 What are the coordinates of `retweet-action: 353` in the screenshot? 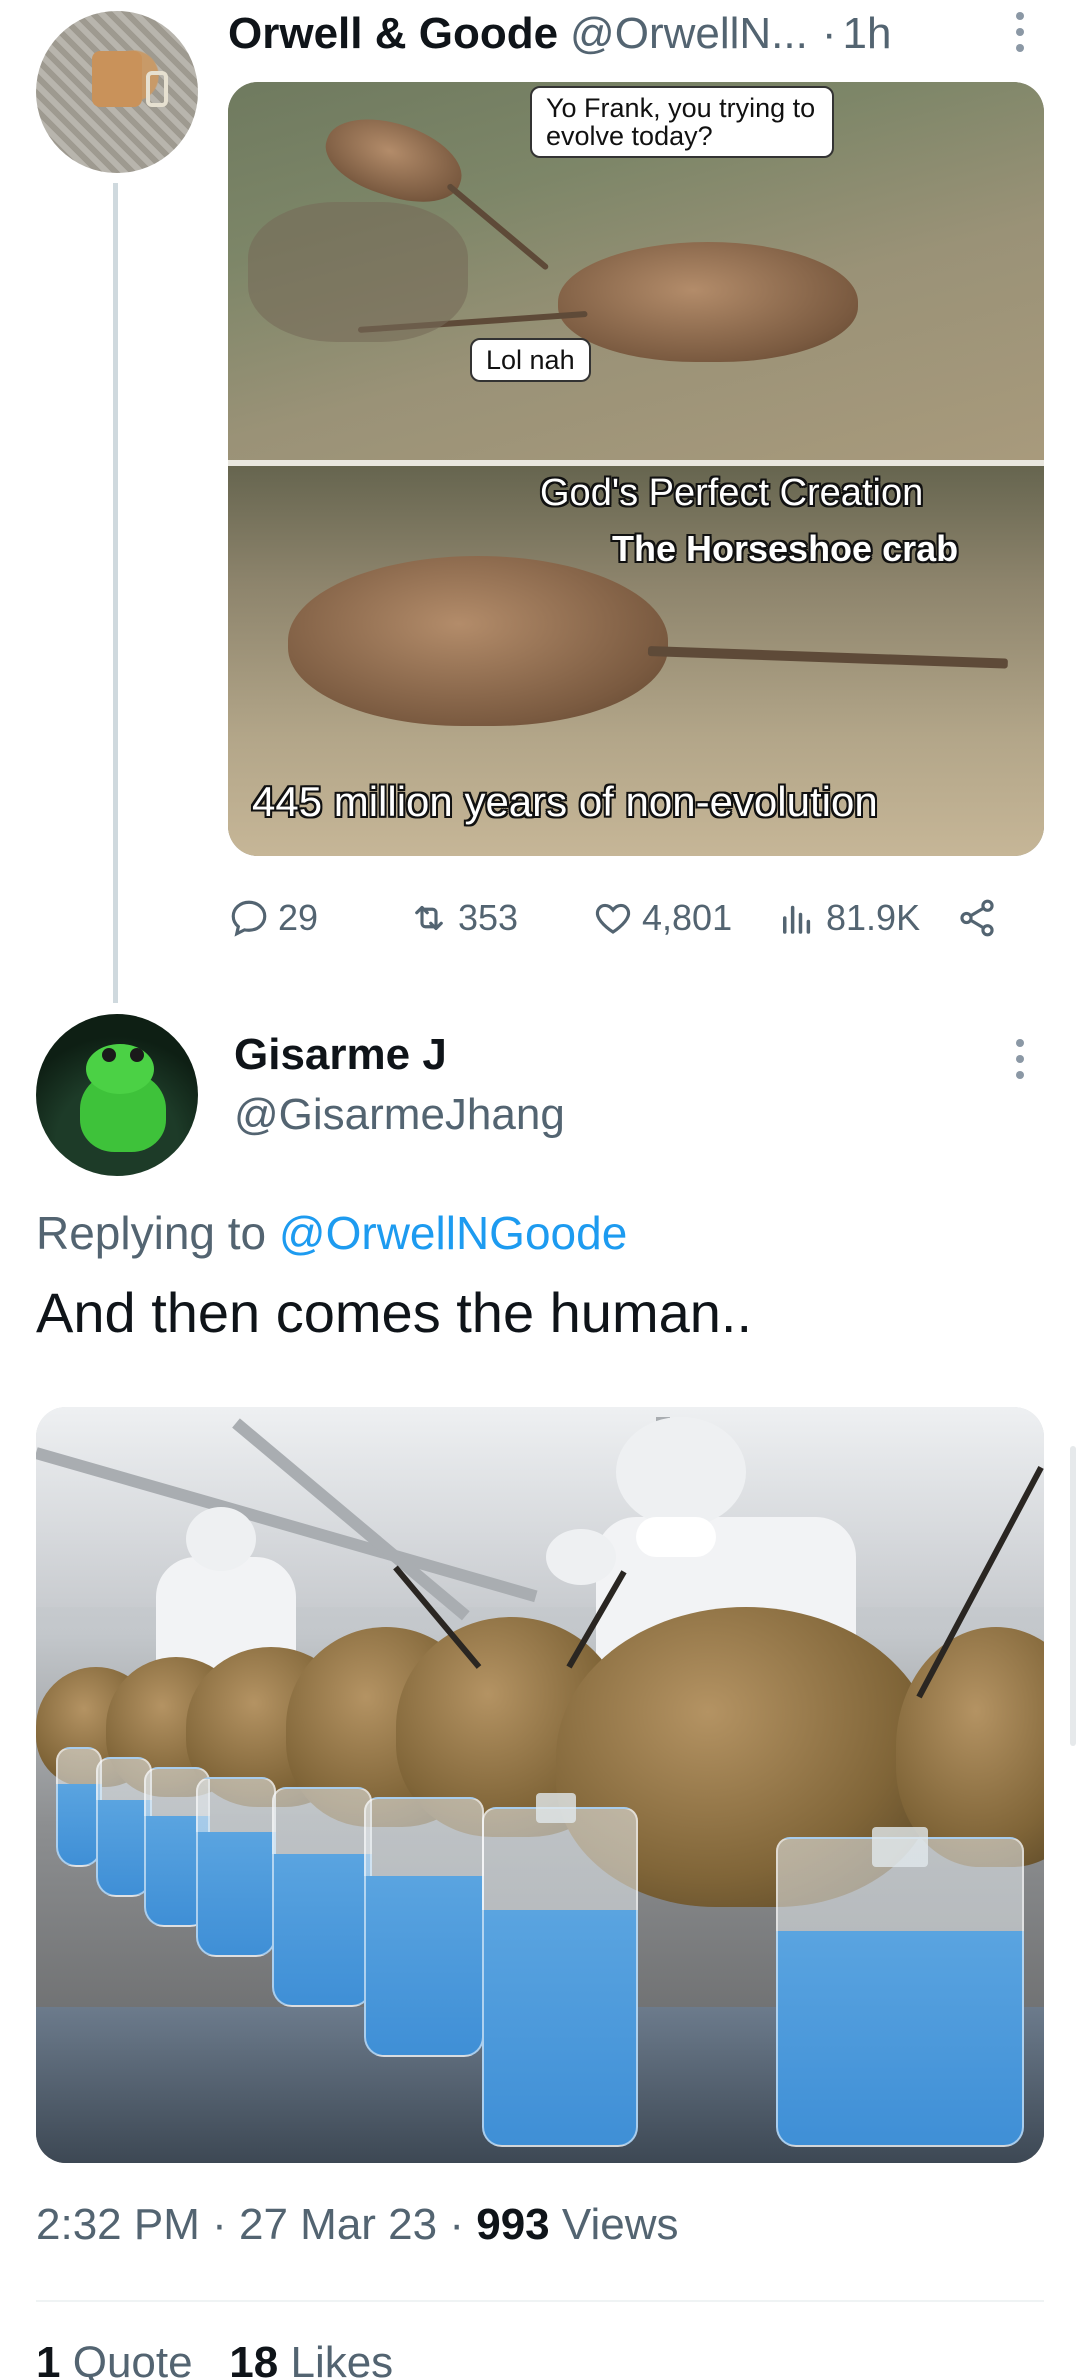 It's located at (463, 918).